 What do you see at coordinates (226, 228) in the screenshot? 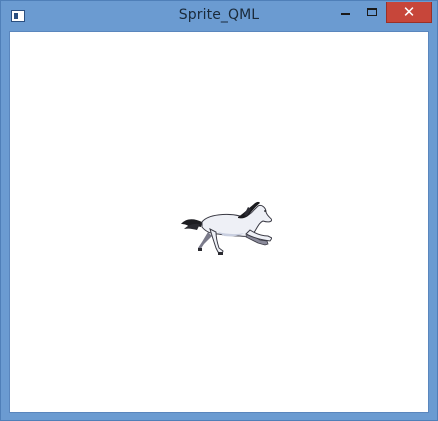
I see `running-horse-sprite` at bounding box center [226, 228].